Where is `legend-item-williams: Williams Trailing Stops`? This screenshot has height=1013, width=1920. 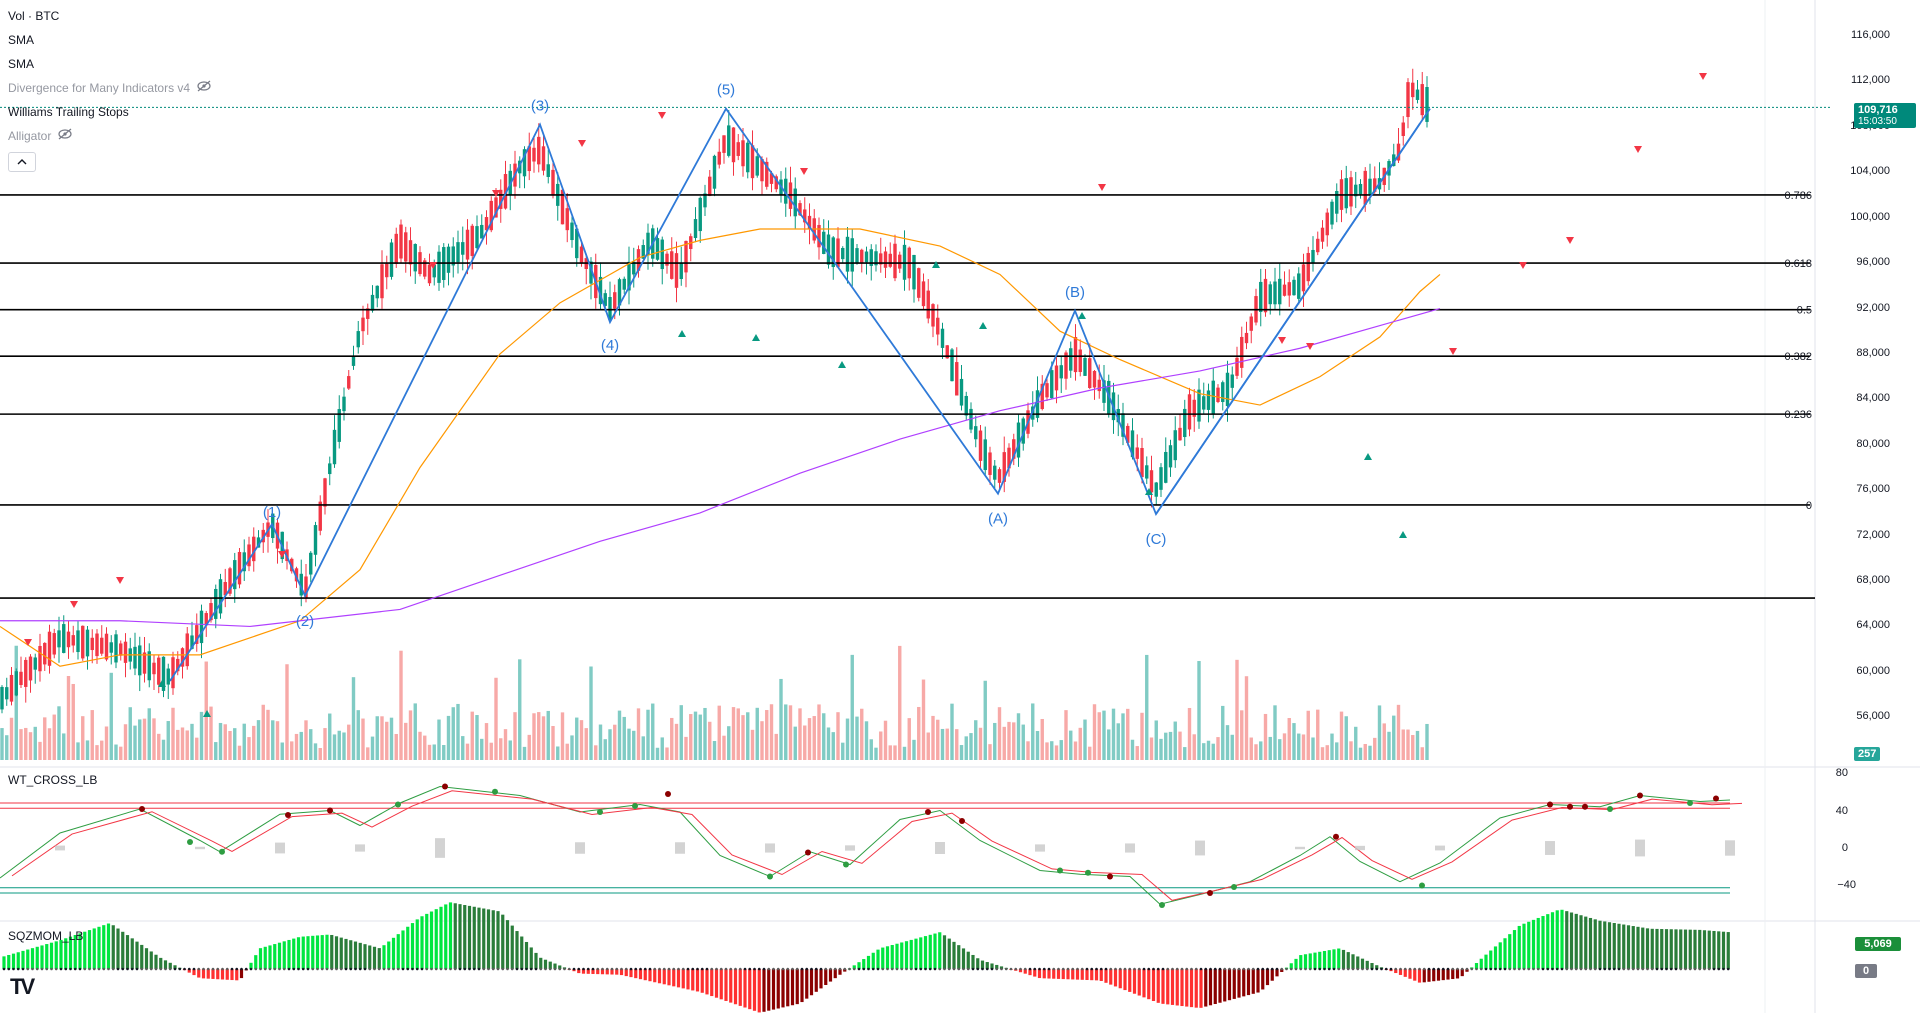 legend-item-williams: Williams Trailing Stops is located at coordinates (68, 112).